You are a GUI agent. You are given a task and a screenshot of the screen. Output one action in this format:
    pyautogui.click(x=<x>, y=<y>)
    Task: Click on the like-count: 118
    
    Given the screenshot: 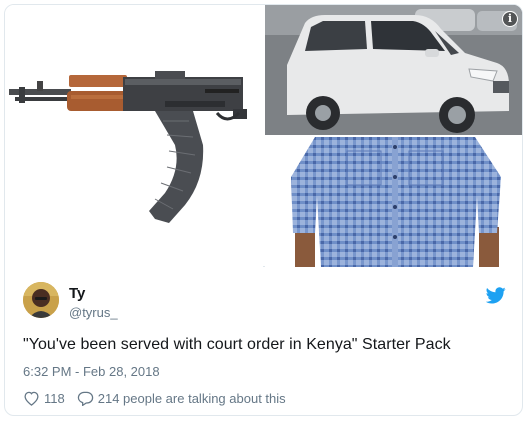 What is the action you would take?
    pyautogui.click(x=54, y=398)
    